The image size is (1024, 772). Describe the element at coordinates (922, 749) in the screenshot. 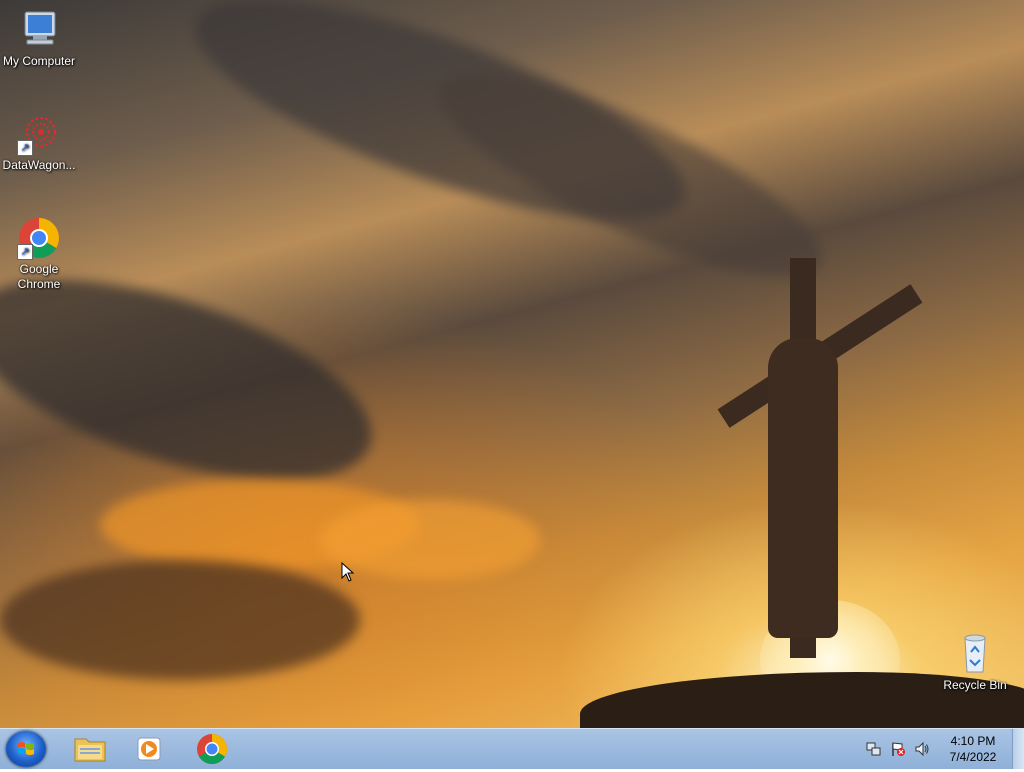

I see `volume-icon` at that location.